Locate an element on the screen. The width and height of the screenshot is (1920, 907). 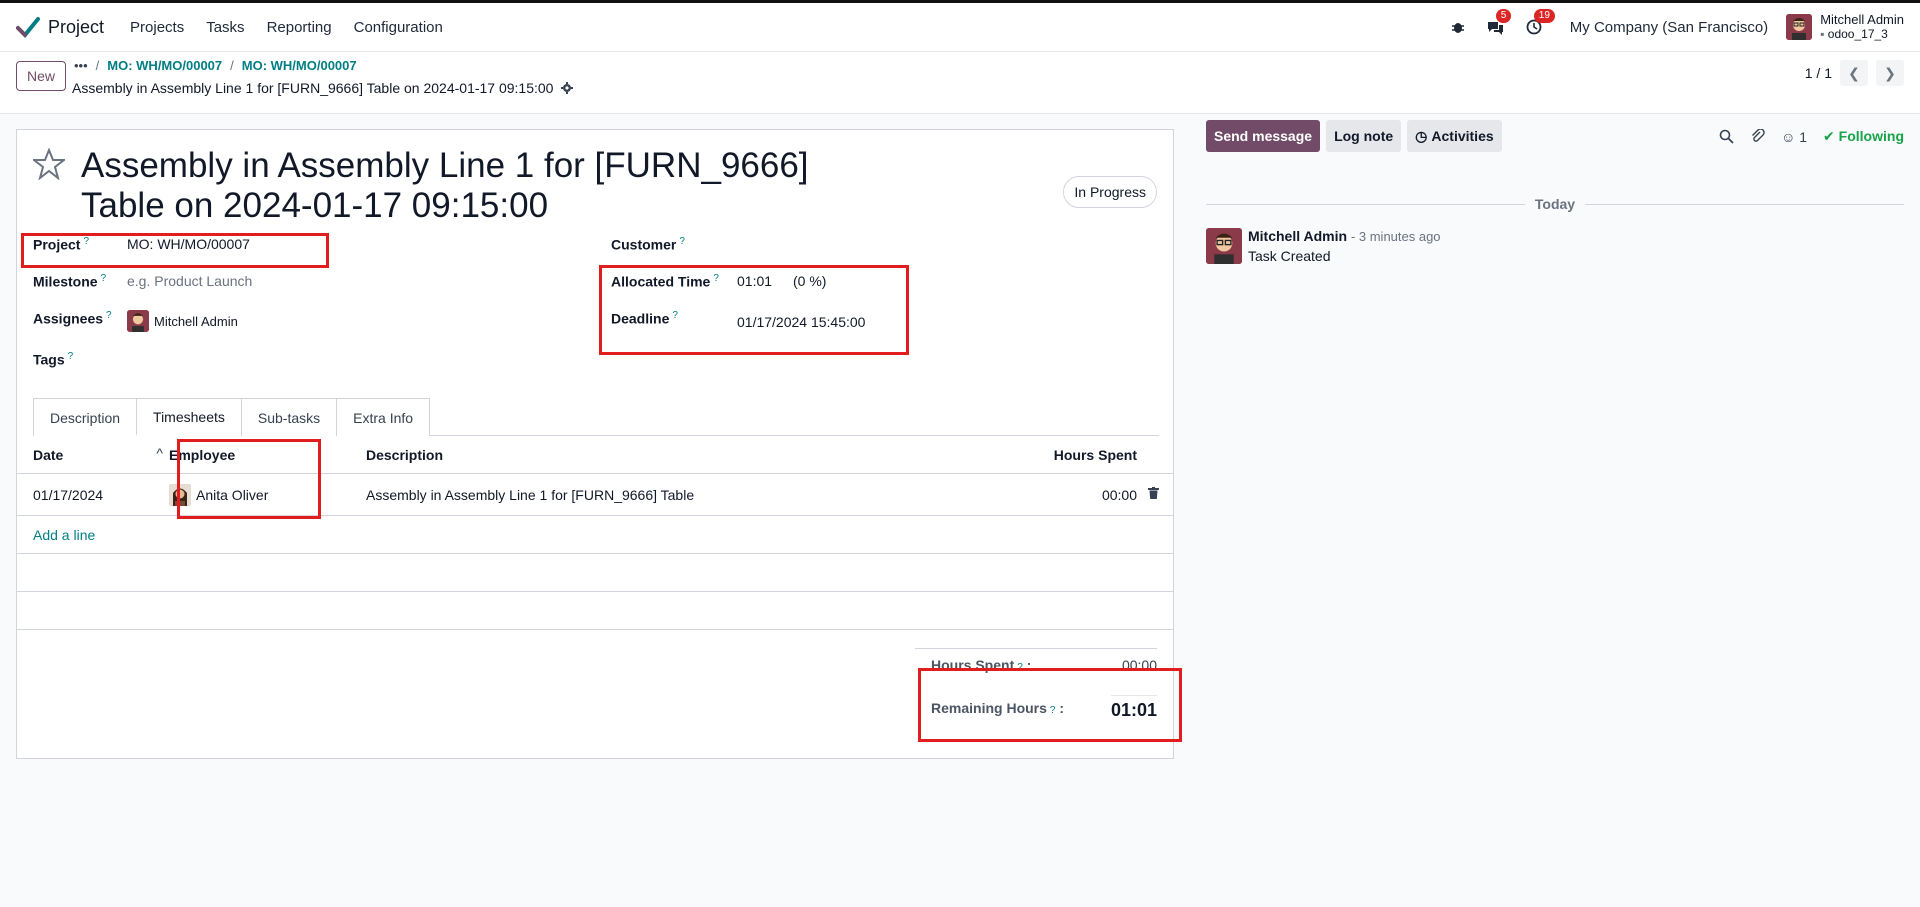
message-author: Mitchell Admin is located at coordinates (1297, 236).